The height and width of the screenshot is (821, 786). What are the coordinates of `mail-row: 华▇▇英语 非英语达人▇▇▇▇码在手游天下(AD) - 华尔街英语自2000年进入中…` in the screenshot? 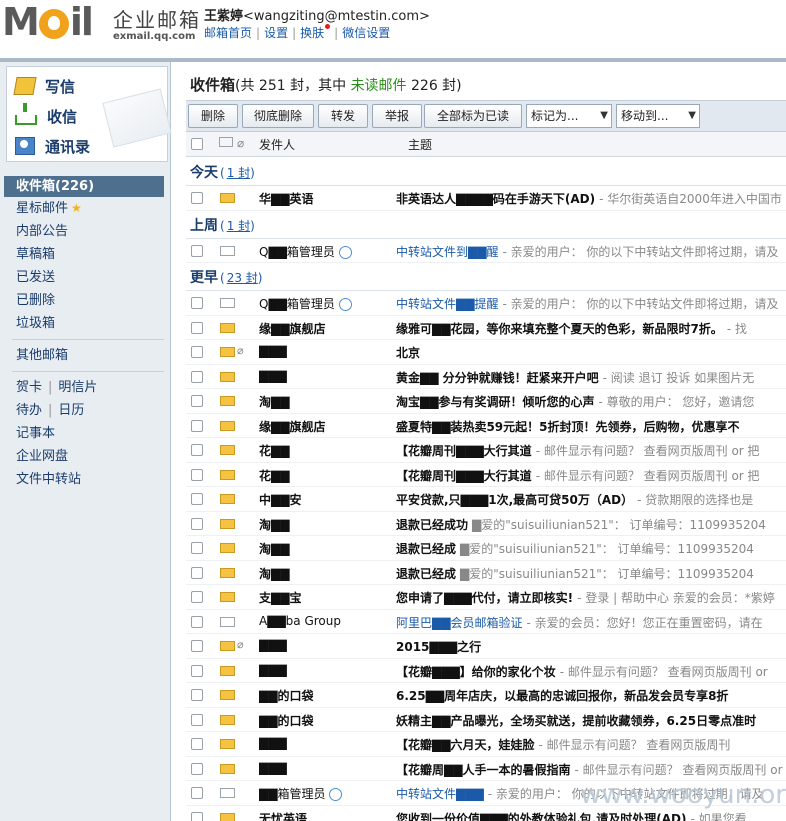 It's located at (486, 198).